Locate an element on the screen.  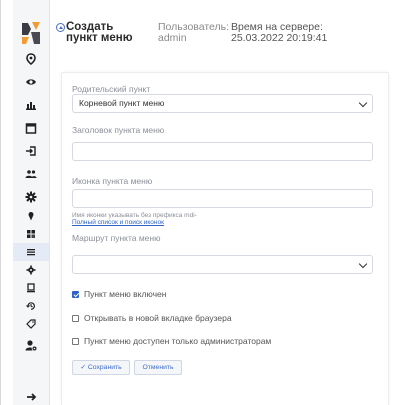
icon-hint-link-wrap: Полный список и поиск иконок is located at coordinates (118, 222).